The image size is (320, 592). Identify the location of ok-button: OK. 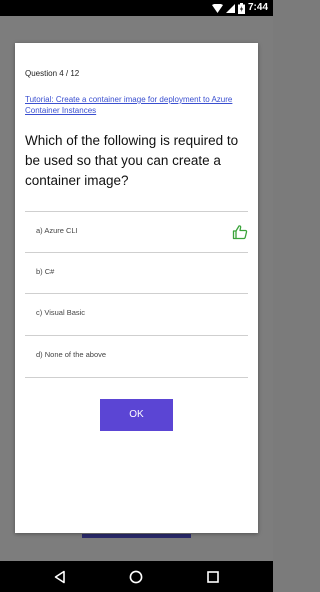
(136, 415).